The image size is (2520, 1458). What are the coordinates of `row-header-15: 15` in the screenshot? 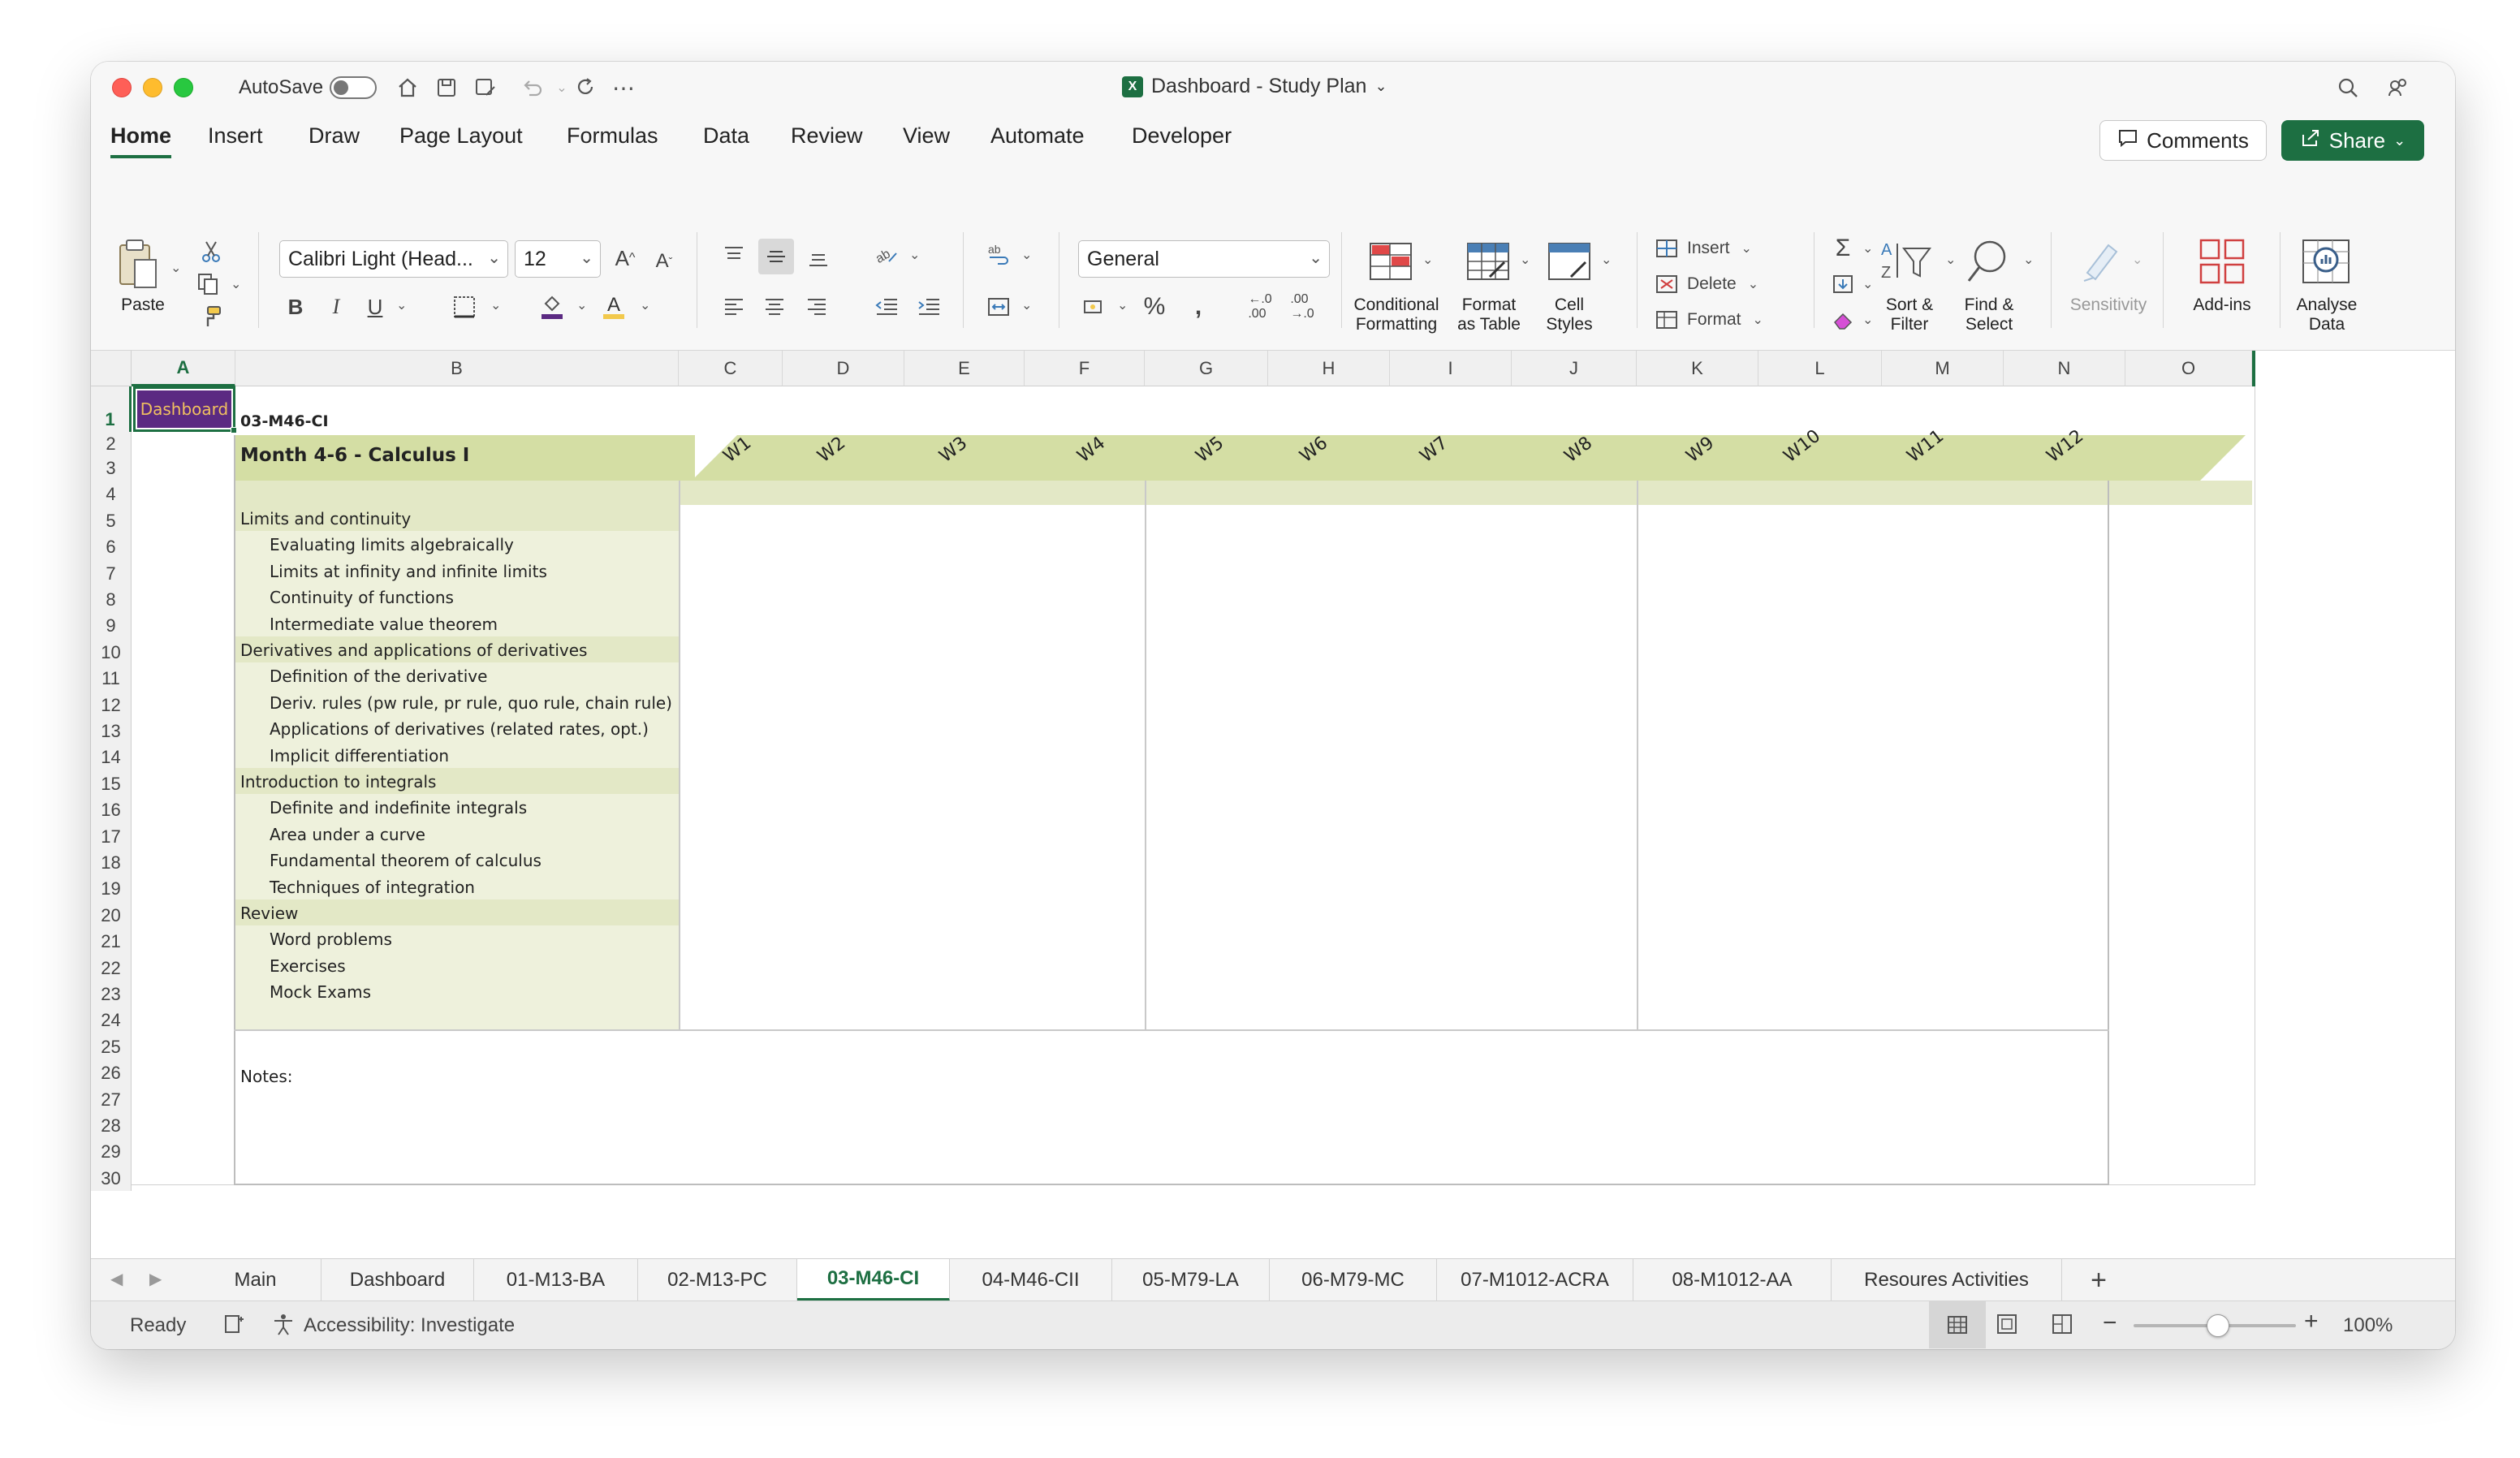 It's located at (111, 783).